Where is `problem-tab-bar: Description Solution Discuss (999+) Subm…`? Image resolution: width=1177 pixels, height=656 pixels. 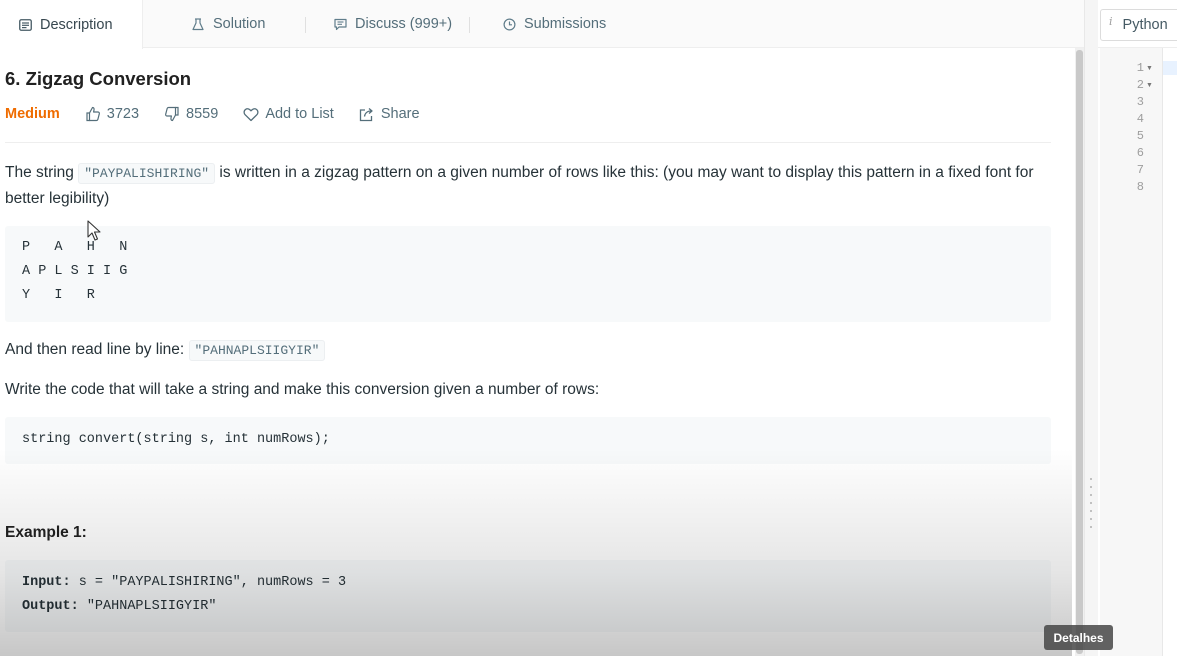 problem-tab-bar: Description Solution Discuss (999+) Subm… is located at coordinates (545, 24).